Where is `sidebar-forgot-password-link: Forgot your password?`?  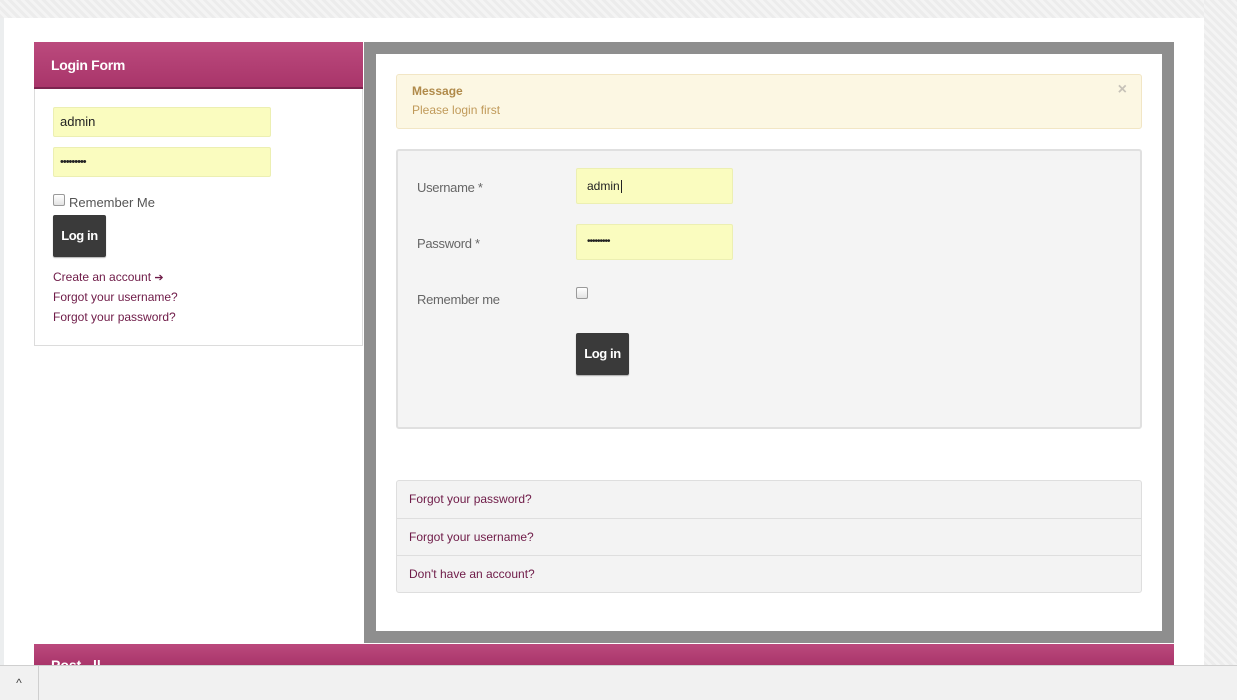
sidebar-forgot-password-link: Forgot your password? is located at coordinates (114, 317).